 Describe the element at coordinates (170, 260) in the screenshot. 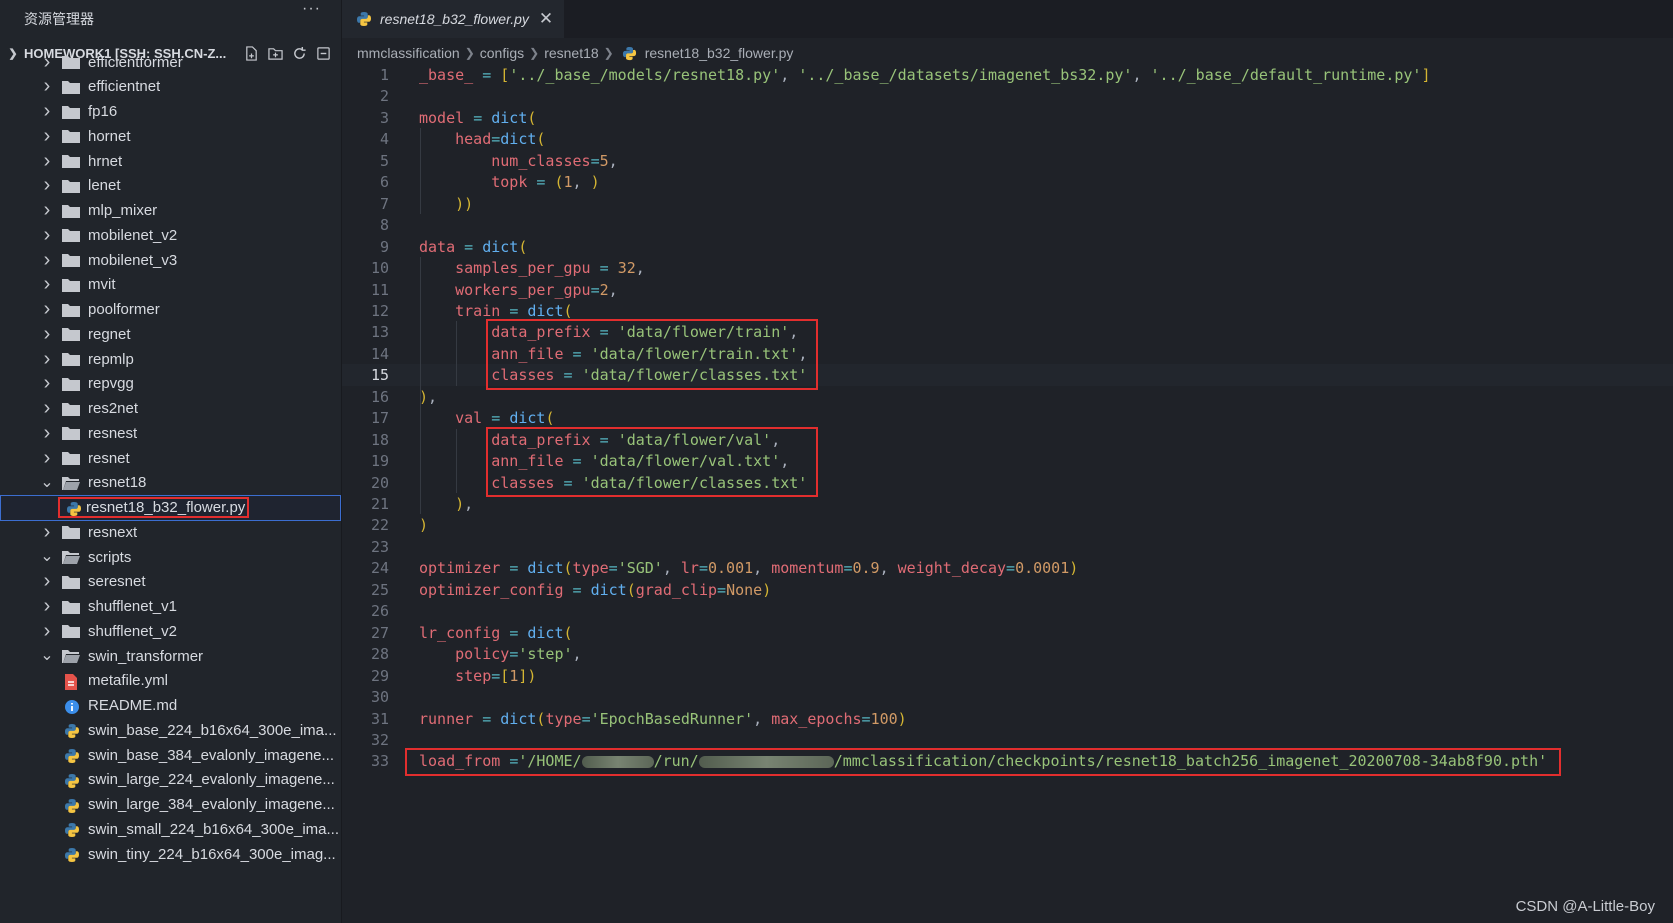

I see `tree-item: › mobilenet_v3` at that location.